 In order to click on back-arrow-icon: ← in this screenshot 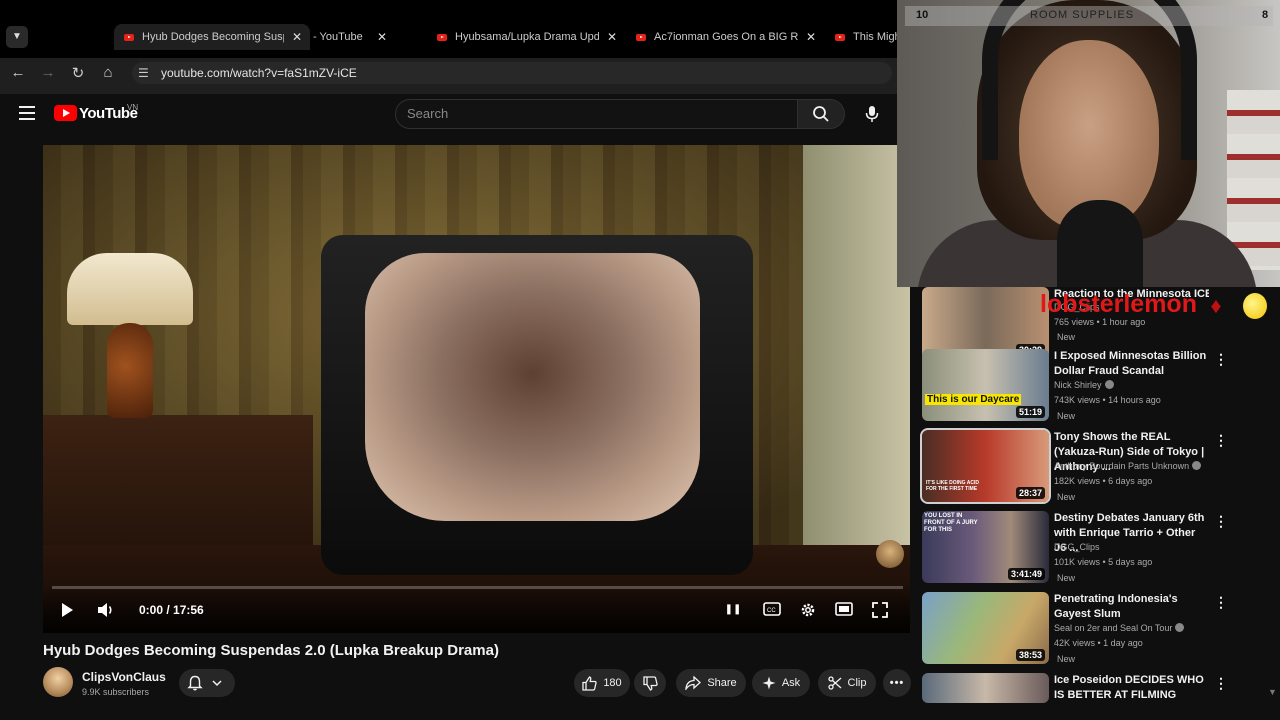, I will do `click(18, 72)`.